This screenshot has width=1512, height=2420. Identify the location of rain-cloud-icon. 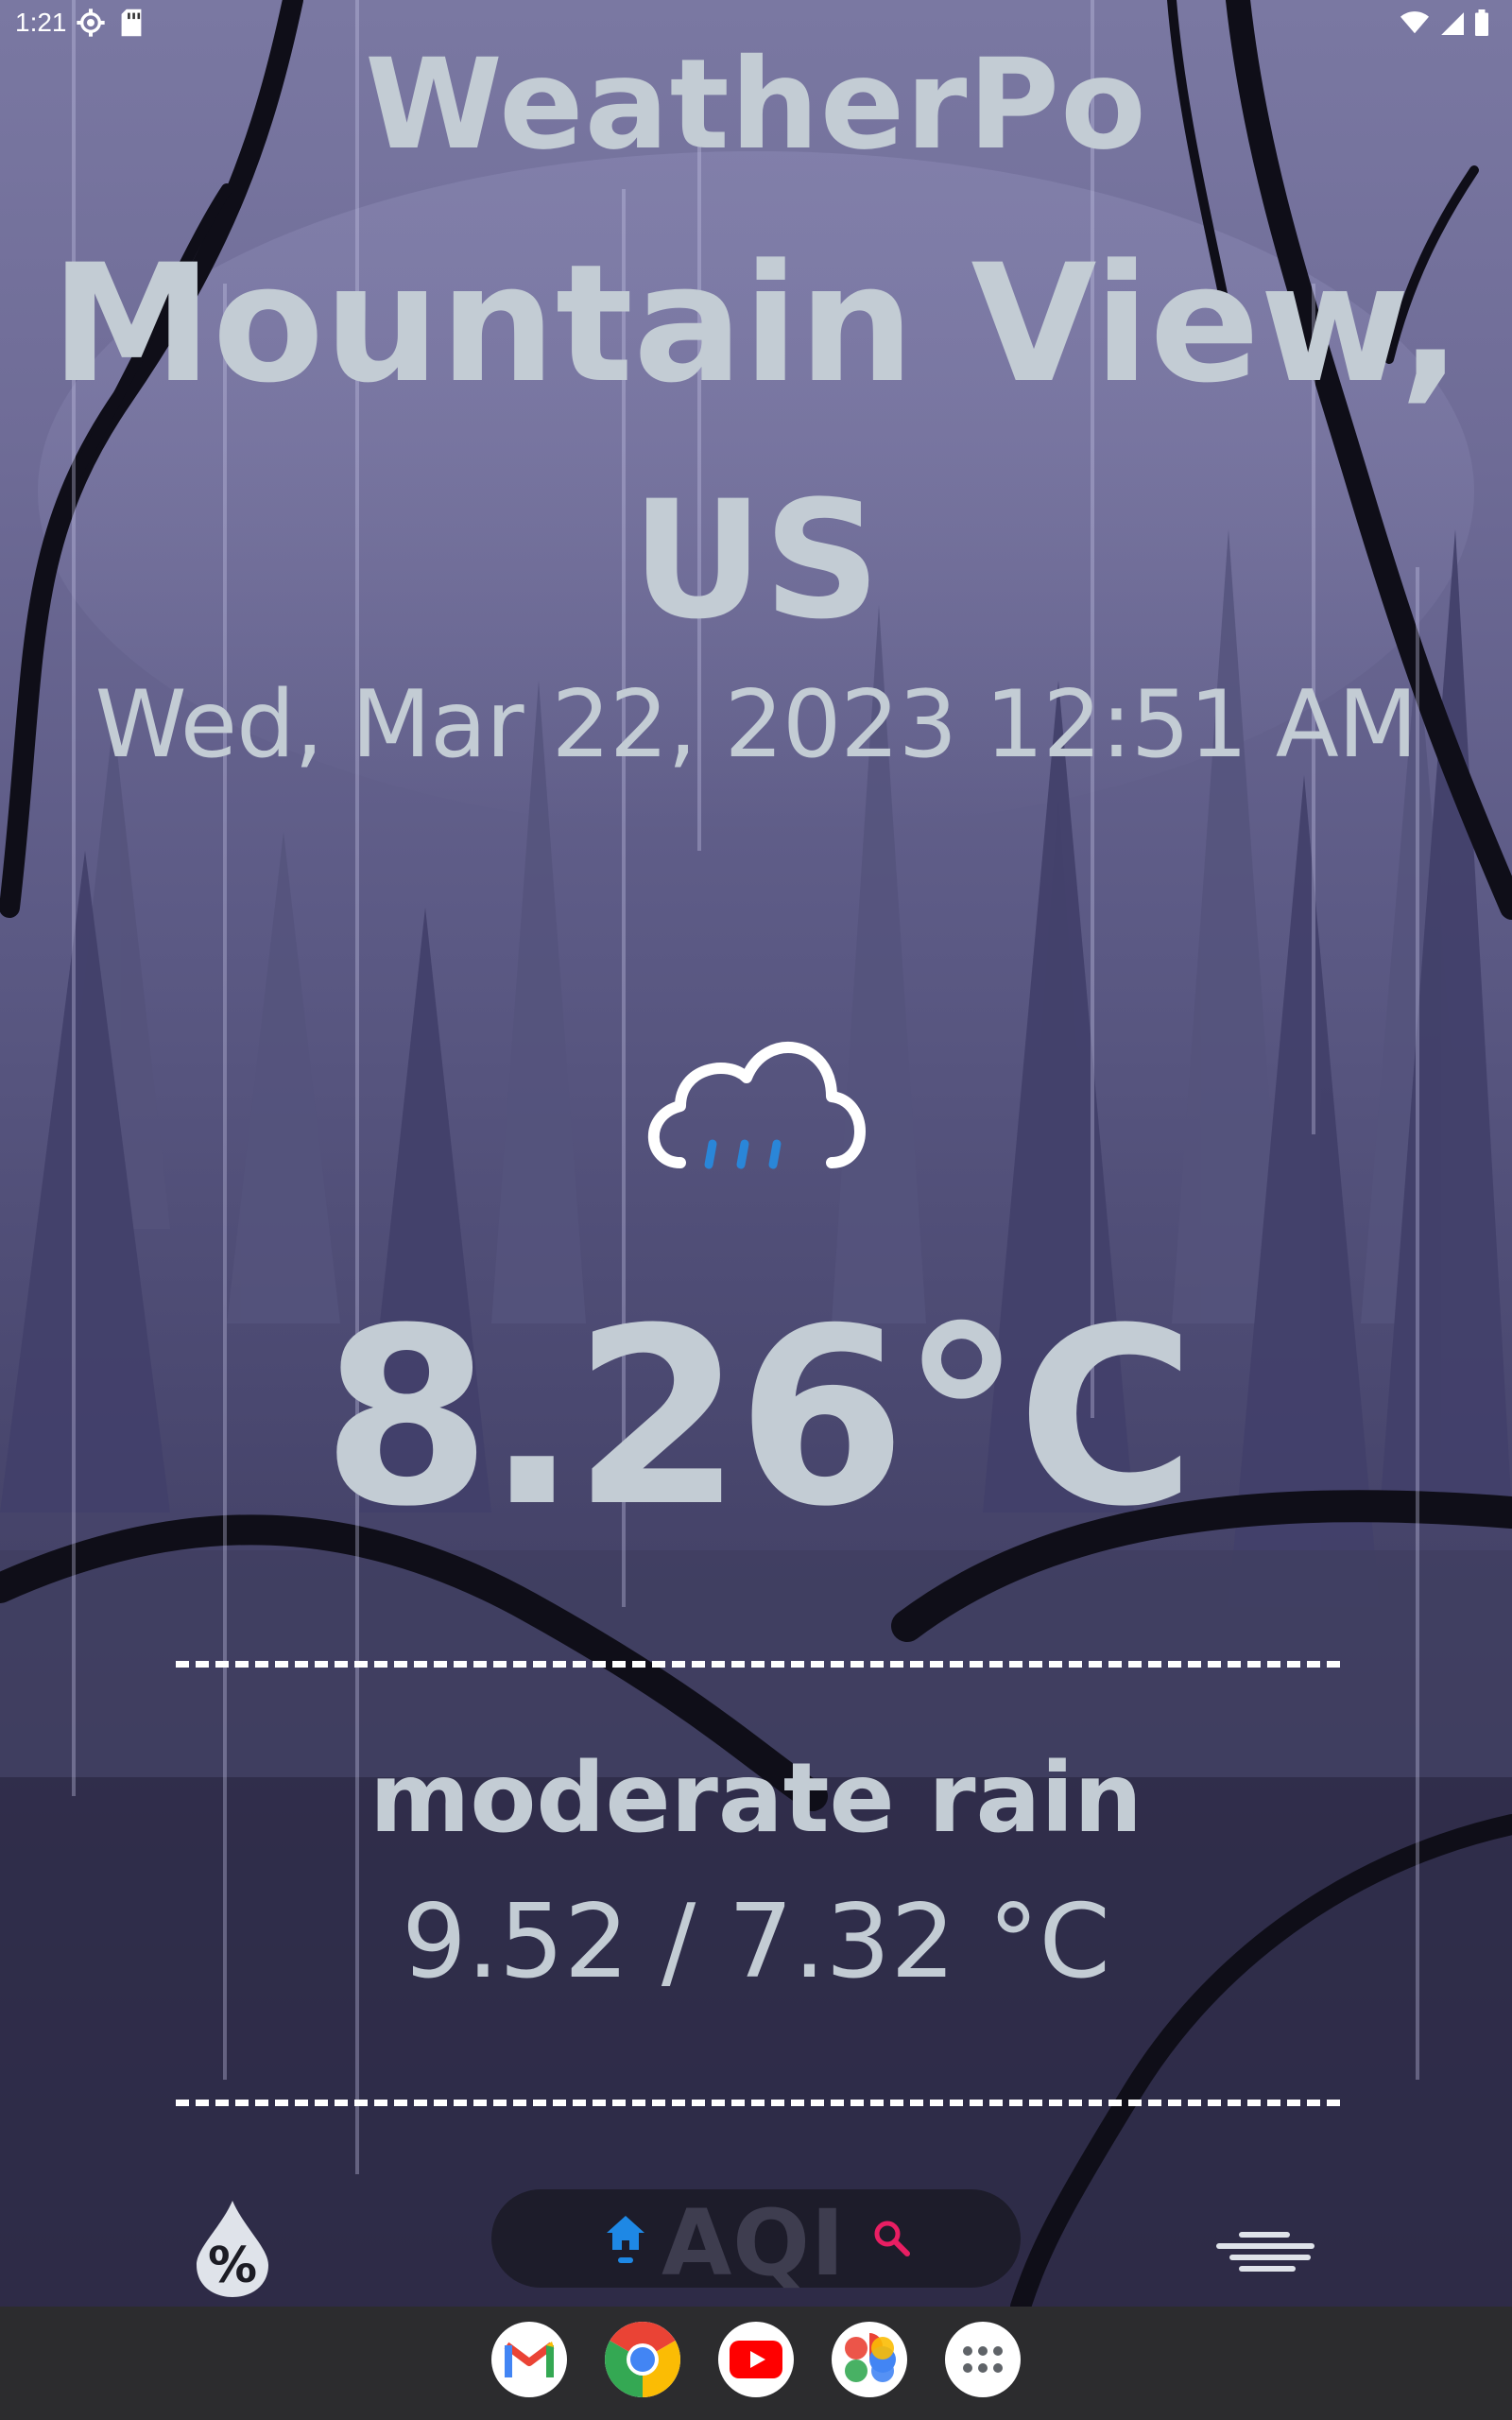
(756, 1105).